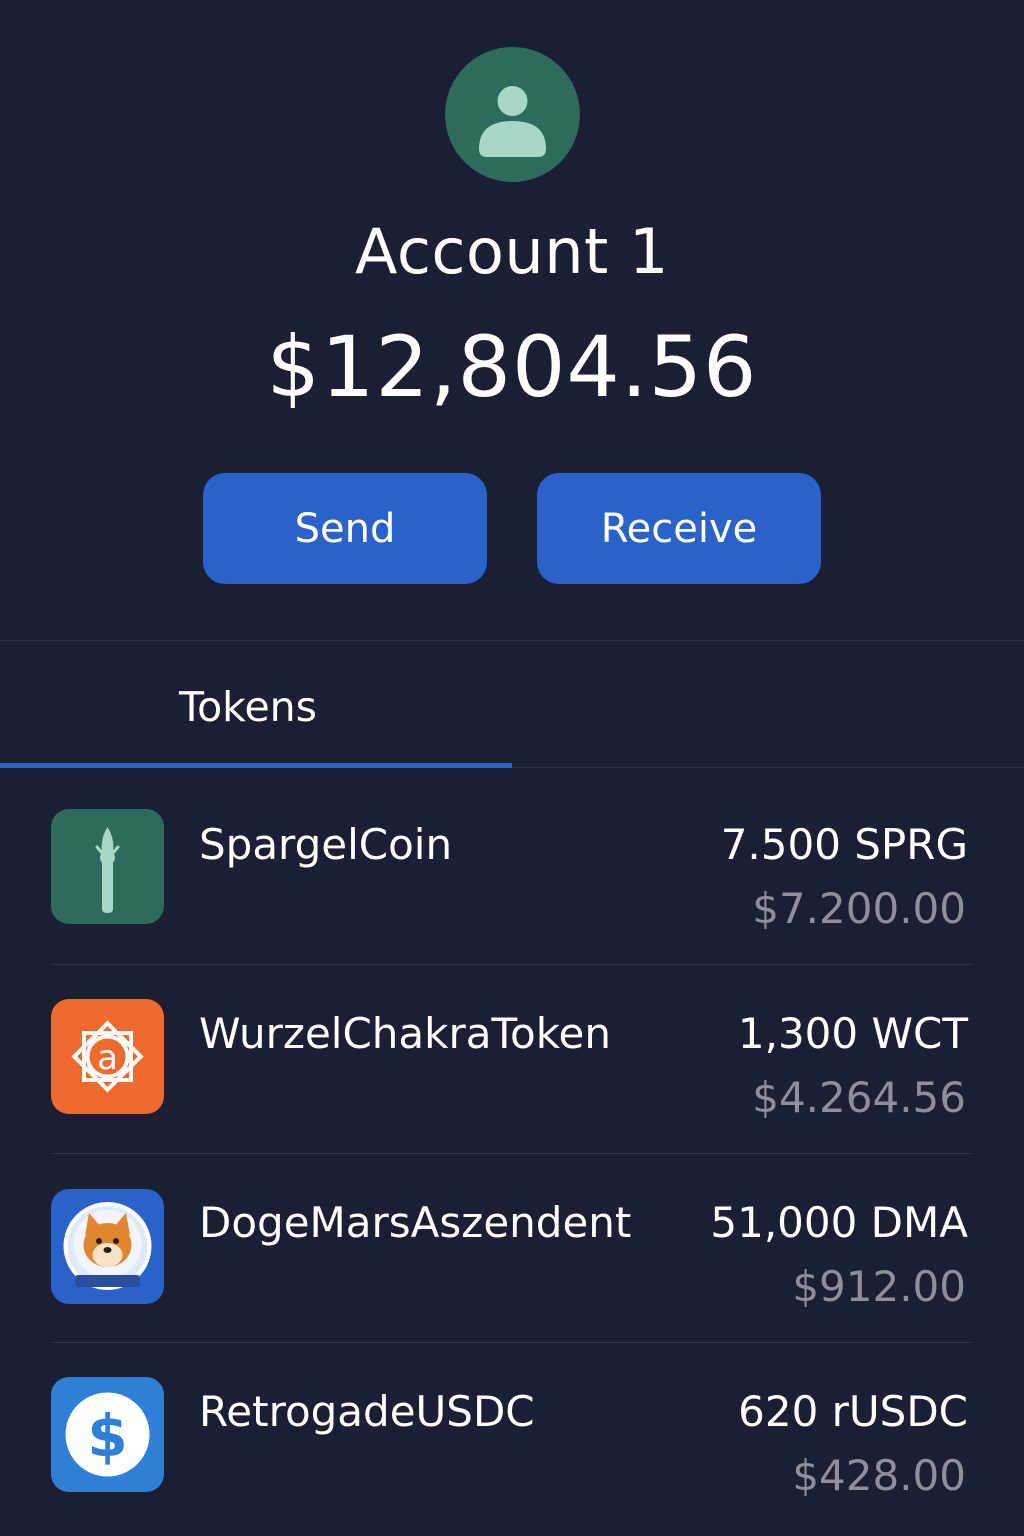 This screenshot has width=1024, height=1536. I want to click on receive-button: Receive, so click(679, 528).